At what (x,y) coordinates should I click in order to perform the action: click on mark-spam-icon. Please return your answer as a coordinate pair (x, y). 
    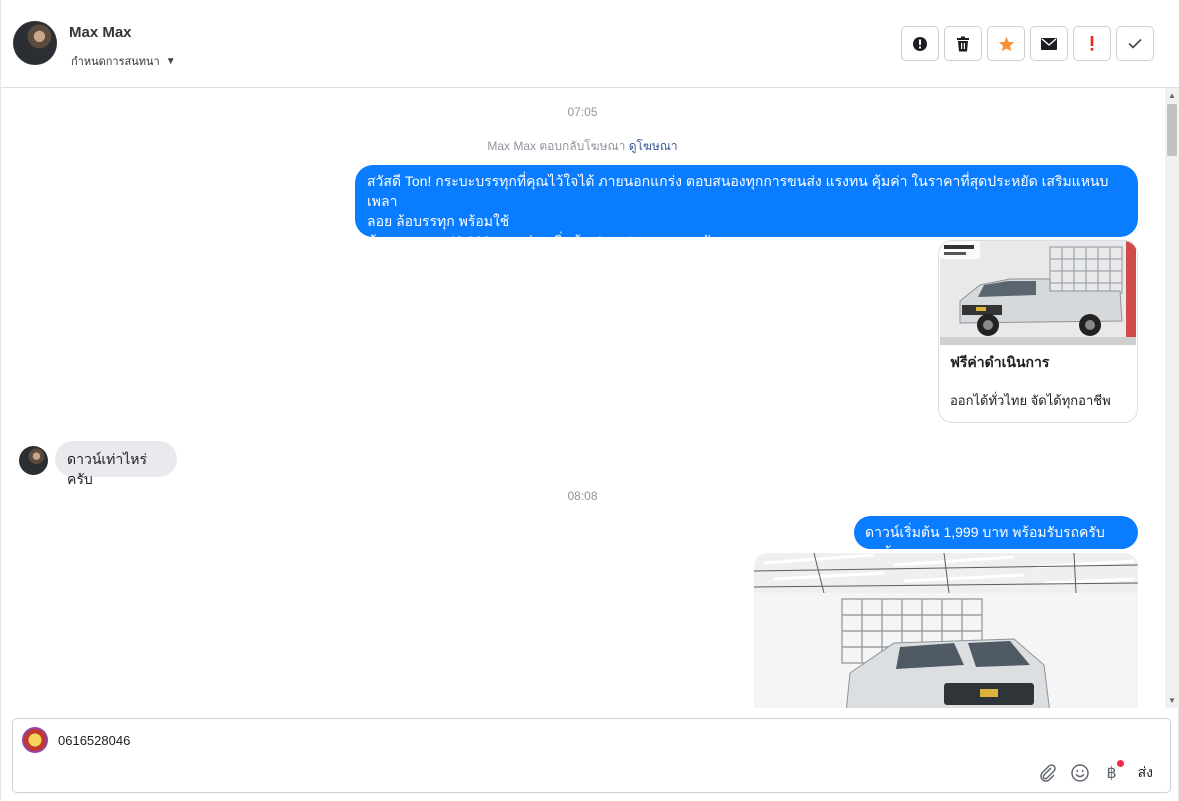
    Looking at the image, I should click on (920, 43).